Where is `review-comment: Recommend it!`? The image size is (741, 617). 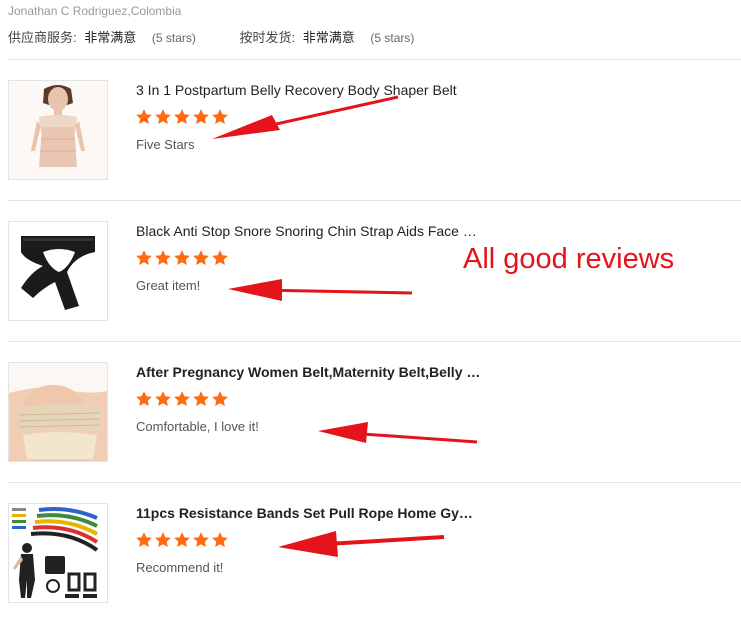 review-comment: Recommend it! is located at coordinates (180, 567).